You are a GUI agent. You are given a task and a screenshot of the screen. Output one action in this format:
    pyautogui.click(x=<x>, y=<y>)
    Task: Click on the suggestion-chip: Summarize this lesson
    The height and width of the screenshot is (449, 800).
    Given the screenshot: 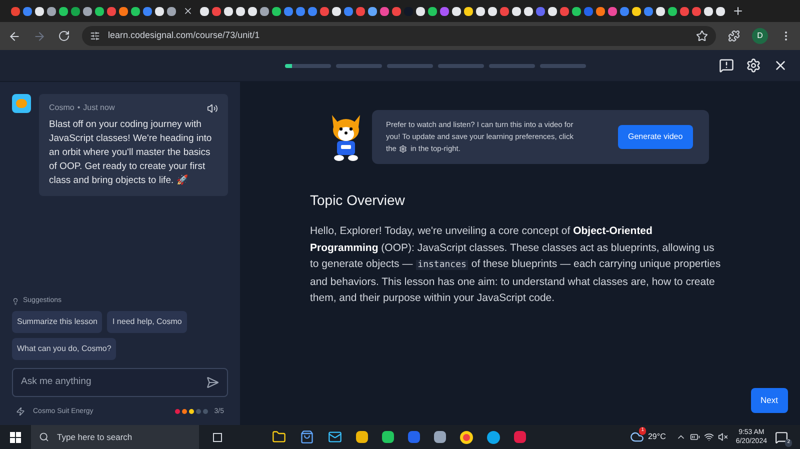 What is the action you would take?
    pyautogui.click(x=57, y=321)
    